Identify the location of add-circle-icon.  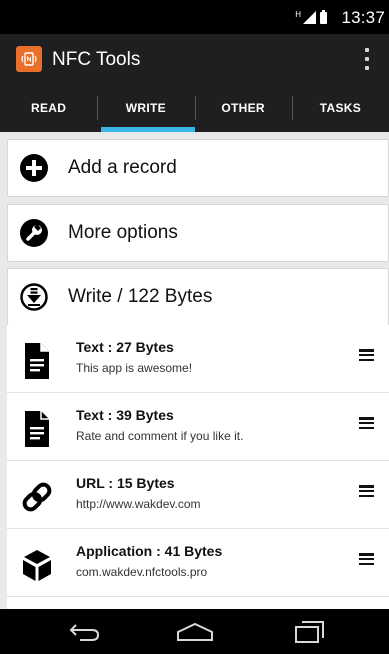
(34, 168).